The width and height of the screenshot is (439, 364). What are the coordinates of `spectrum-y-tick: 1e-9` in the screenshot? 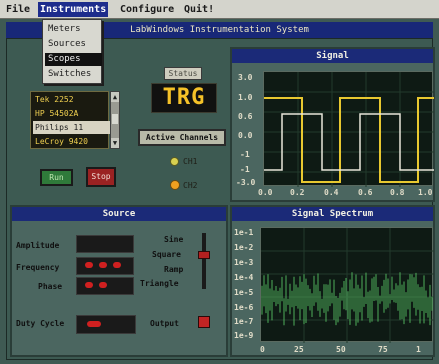 It's located at (244, 335).